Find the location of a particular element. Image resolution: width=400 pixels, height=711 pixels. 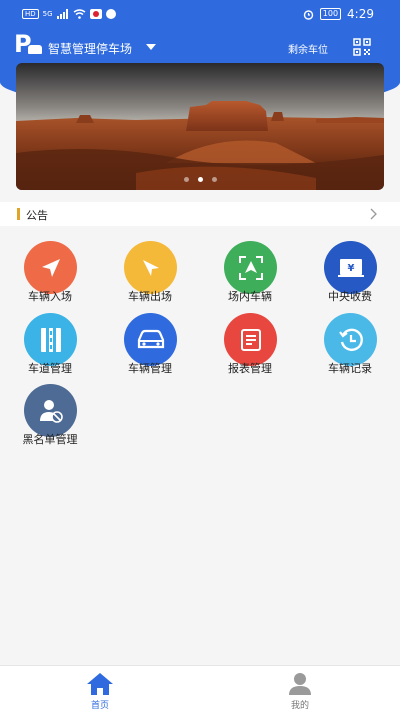

menu-lane-management: 车道管理 is located at coordinates (50, 344).